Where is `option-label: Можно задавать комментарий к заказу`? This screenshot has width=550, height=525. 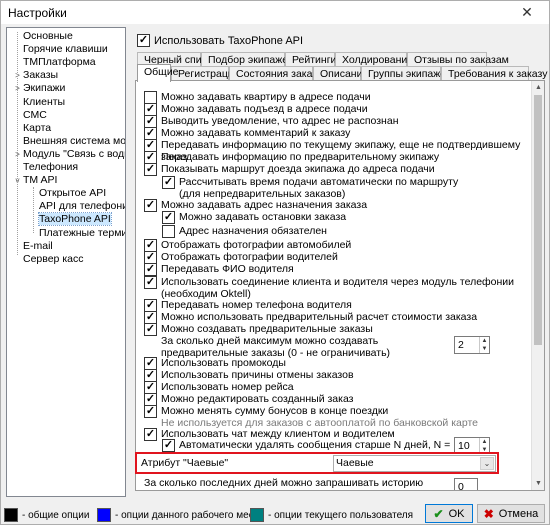 option-label: Можно задавать комментарий к заказу is located at coordinates (256, 133).